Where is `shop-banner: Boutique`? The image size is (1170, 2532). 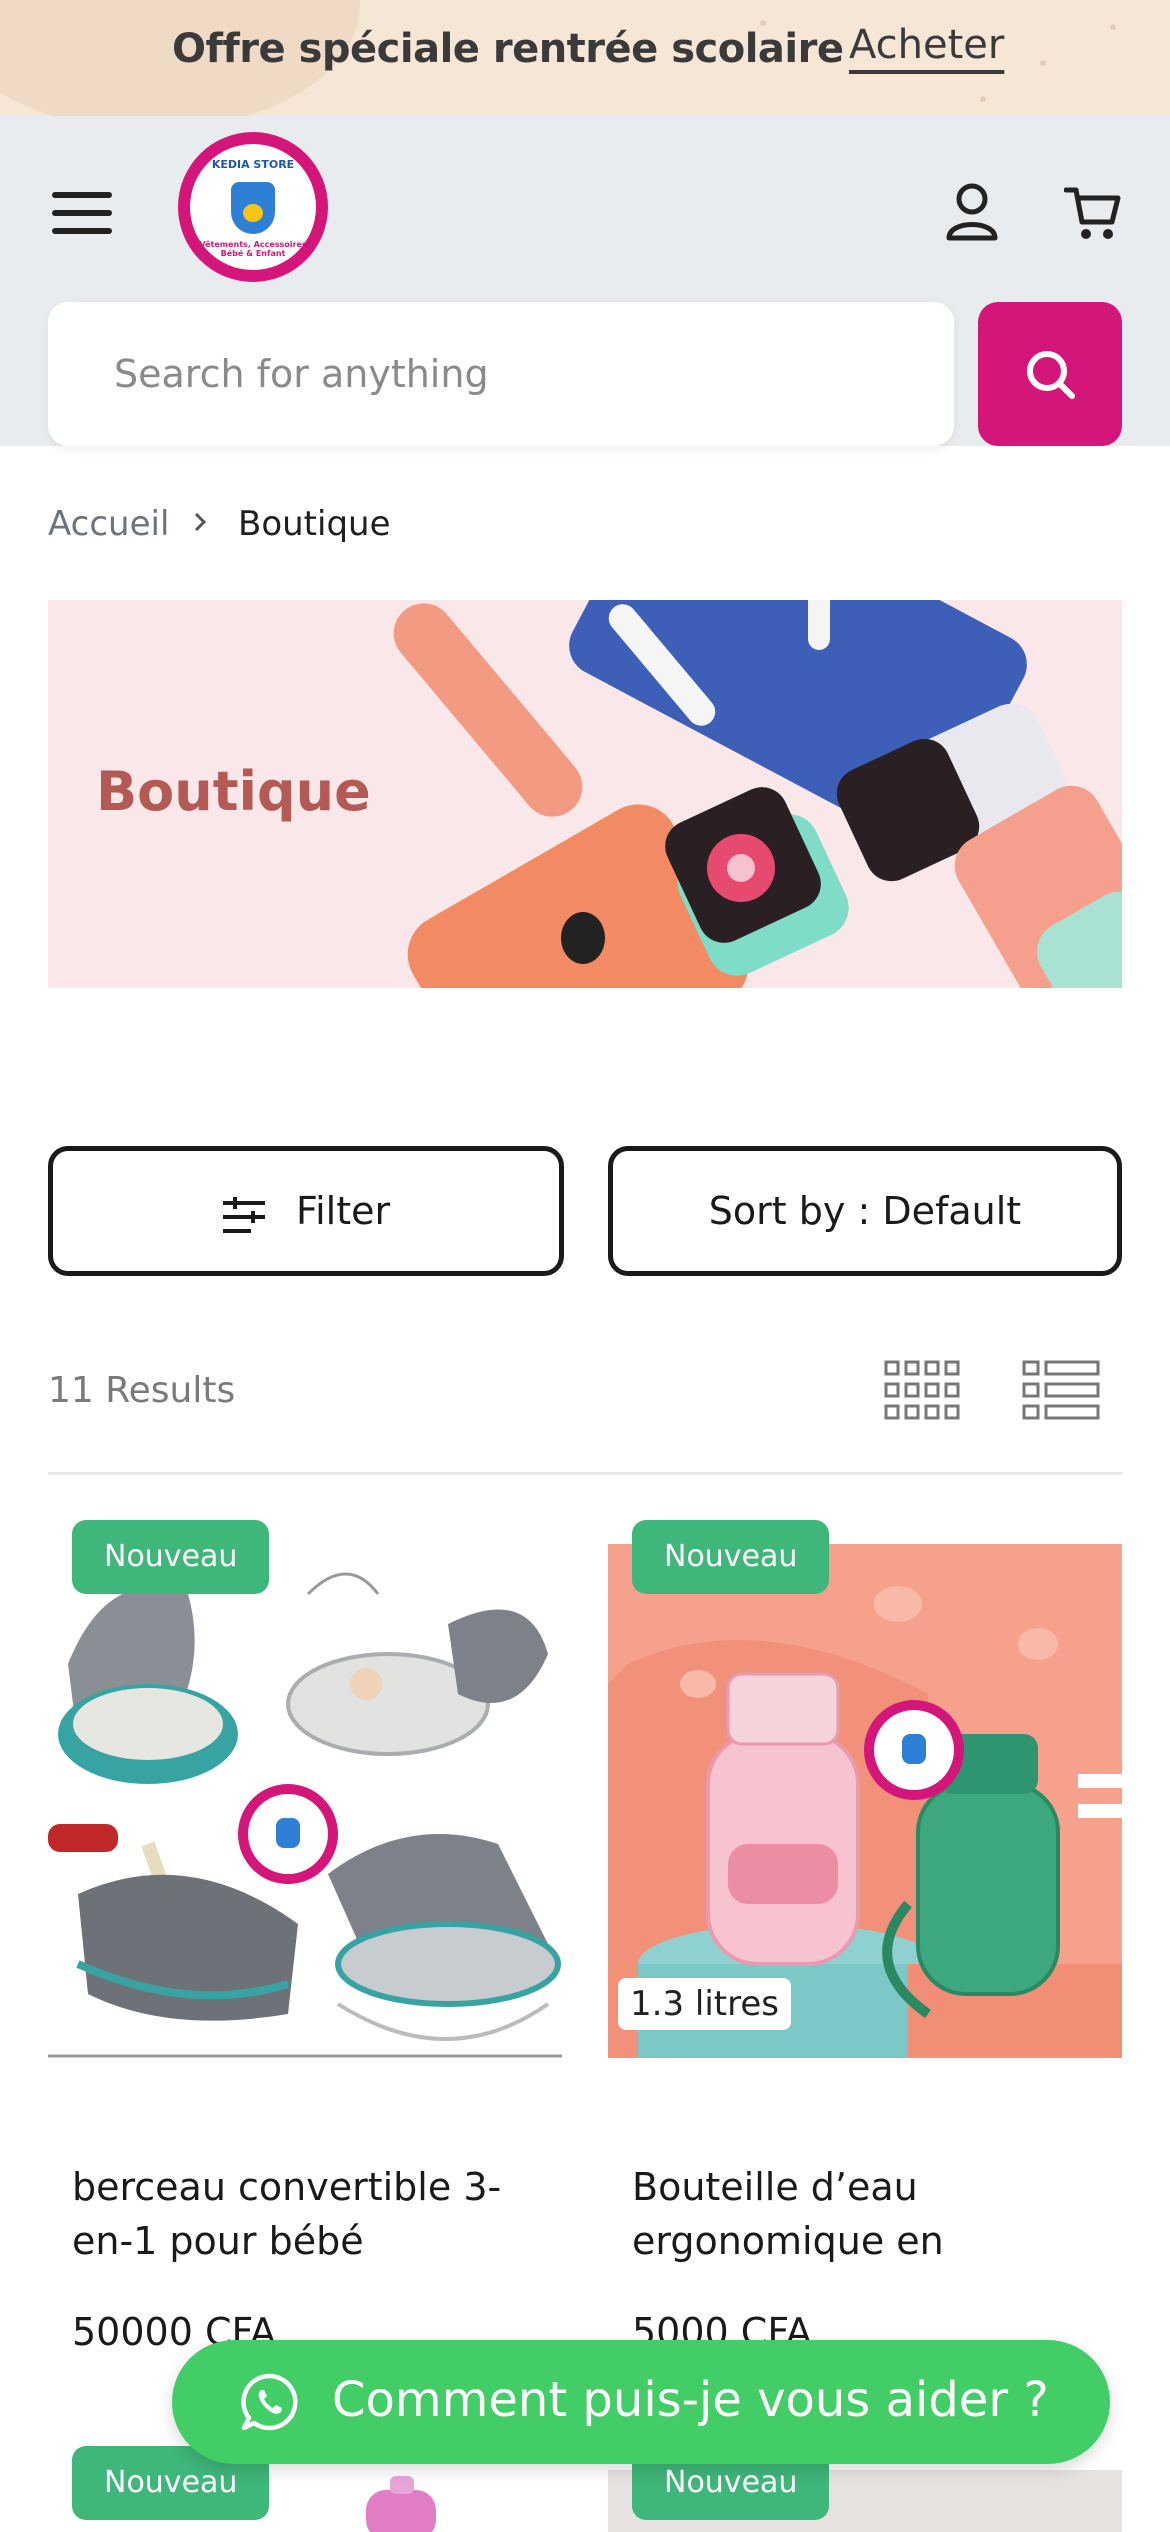 shop-banner: Boutique is located at coordinates (585, 794).